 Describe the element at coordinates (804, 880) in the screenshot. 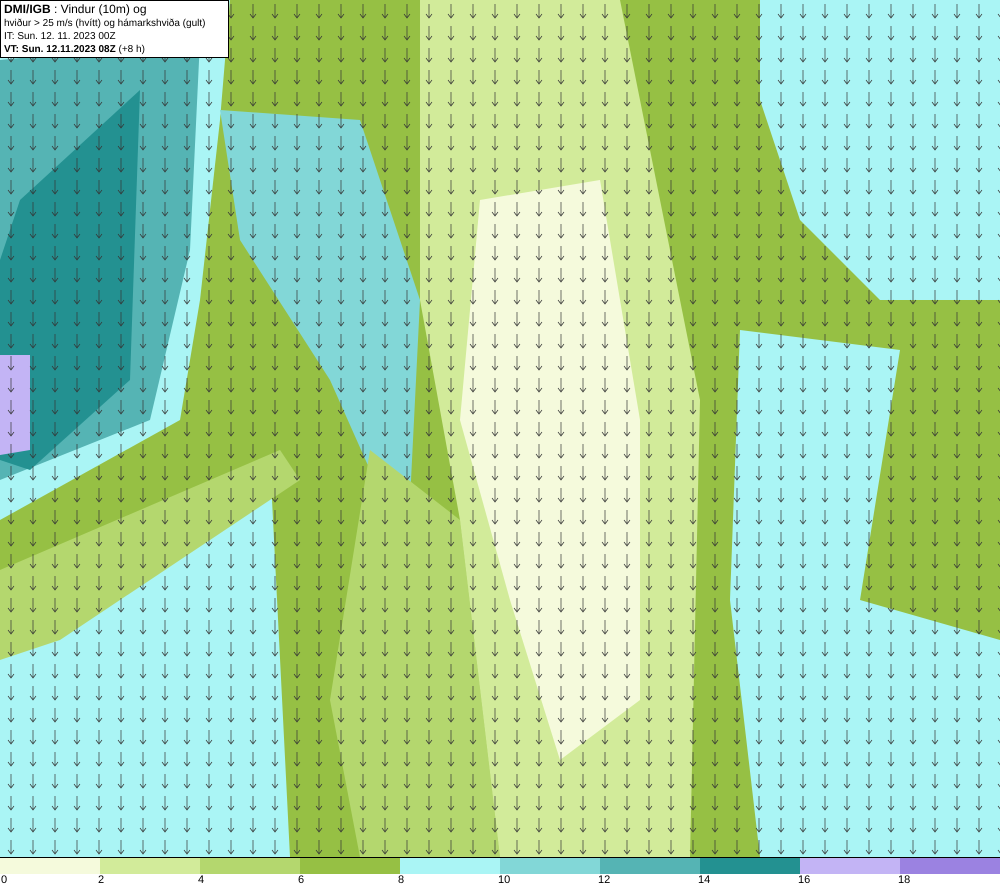

I see `legend-tick-label: 16` at that location.